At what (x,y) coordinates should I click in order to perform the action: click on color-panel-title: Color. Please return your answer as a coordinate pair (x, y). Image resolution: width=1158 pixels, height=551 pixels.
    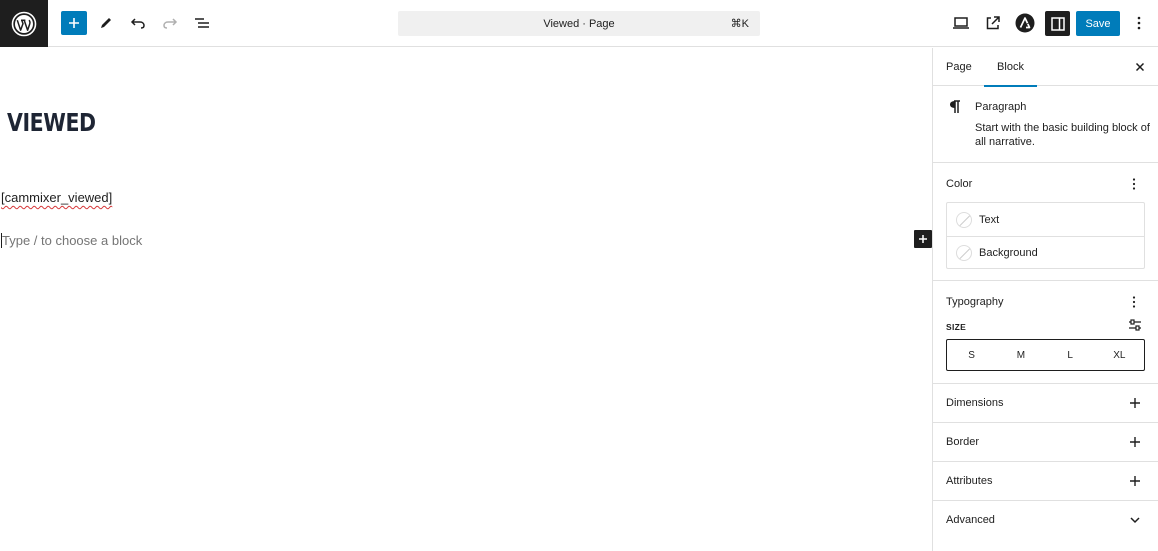
    Looking at the image, I should click on (959, 184).